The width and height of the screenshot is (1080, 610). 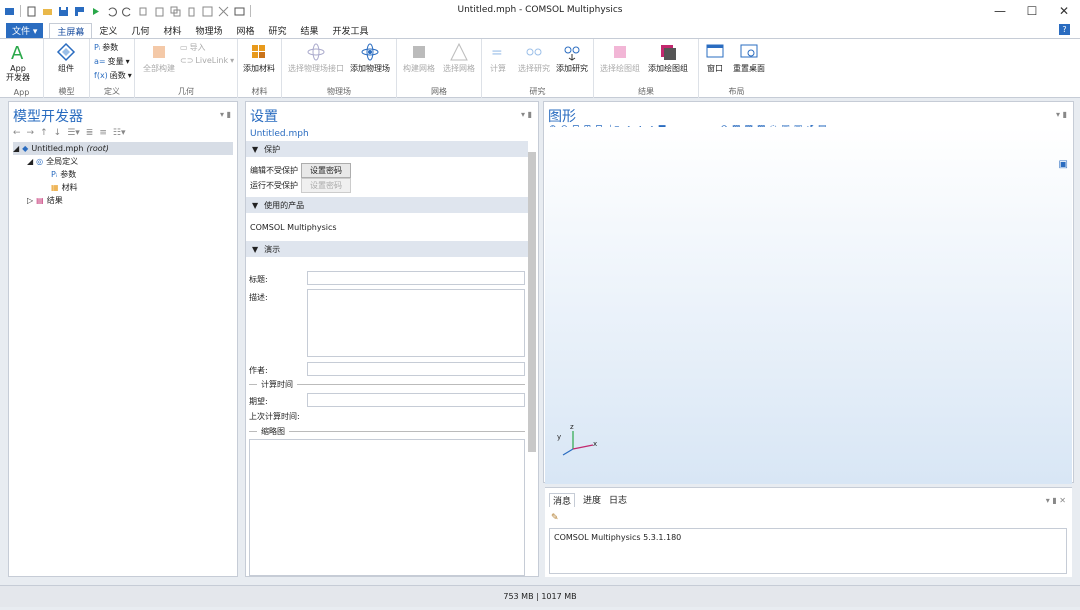 What do you see at coordinates (572, 57) in the screenshot?
I see `add-study-button: 添加研究` at bounding box center [572, 57].